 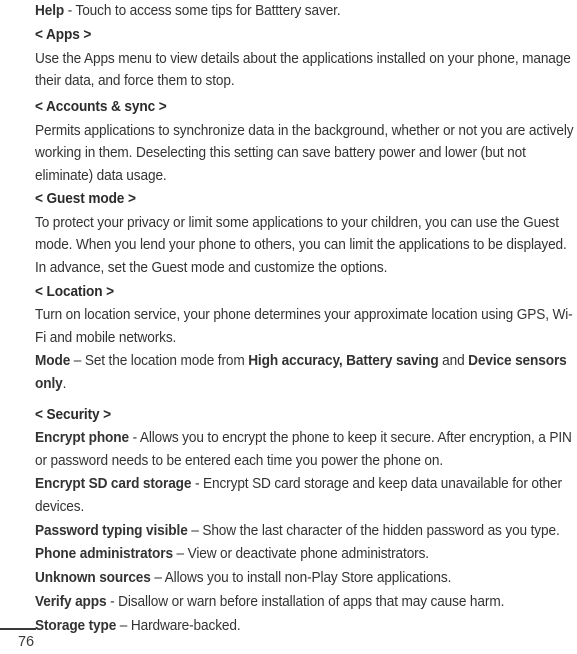 I want to click on storage-type-description: Hardware-backed., so click(x=185, y=625).